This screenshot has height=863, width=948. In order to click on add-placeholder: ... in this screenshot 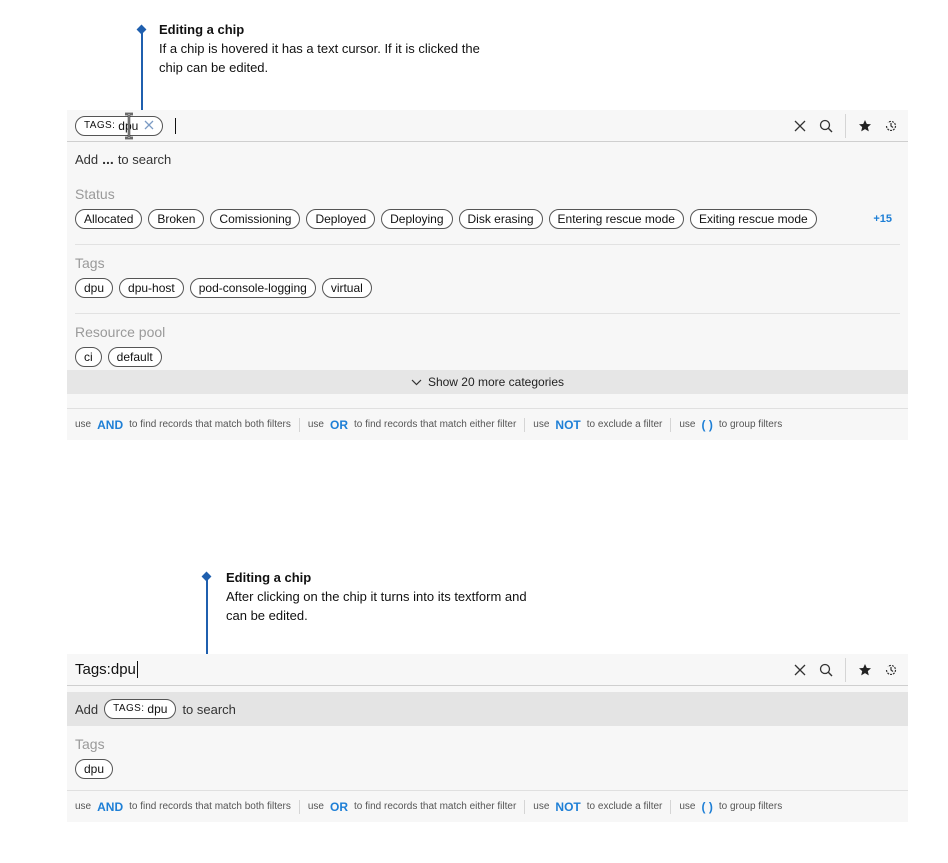, I will do `click(108, 159)`.